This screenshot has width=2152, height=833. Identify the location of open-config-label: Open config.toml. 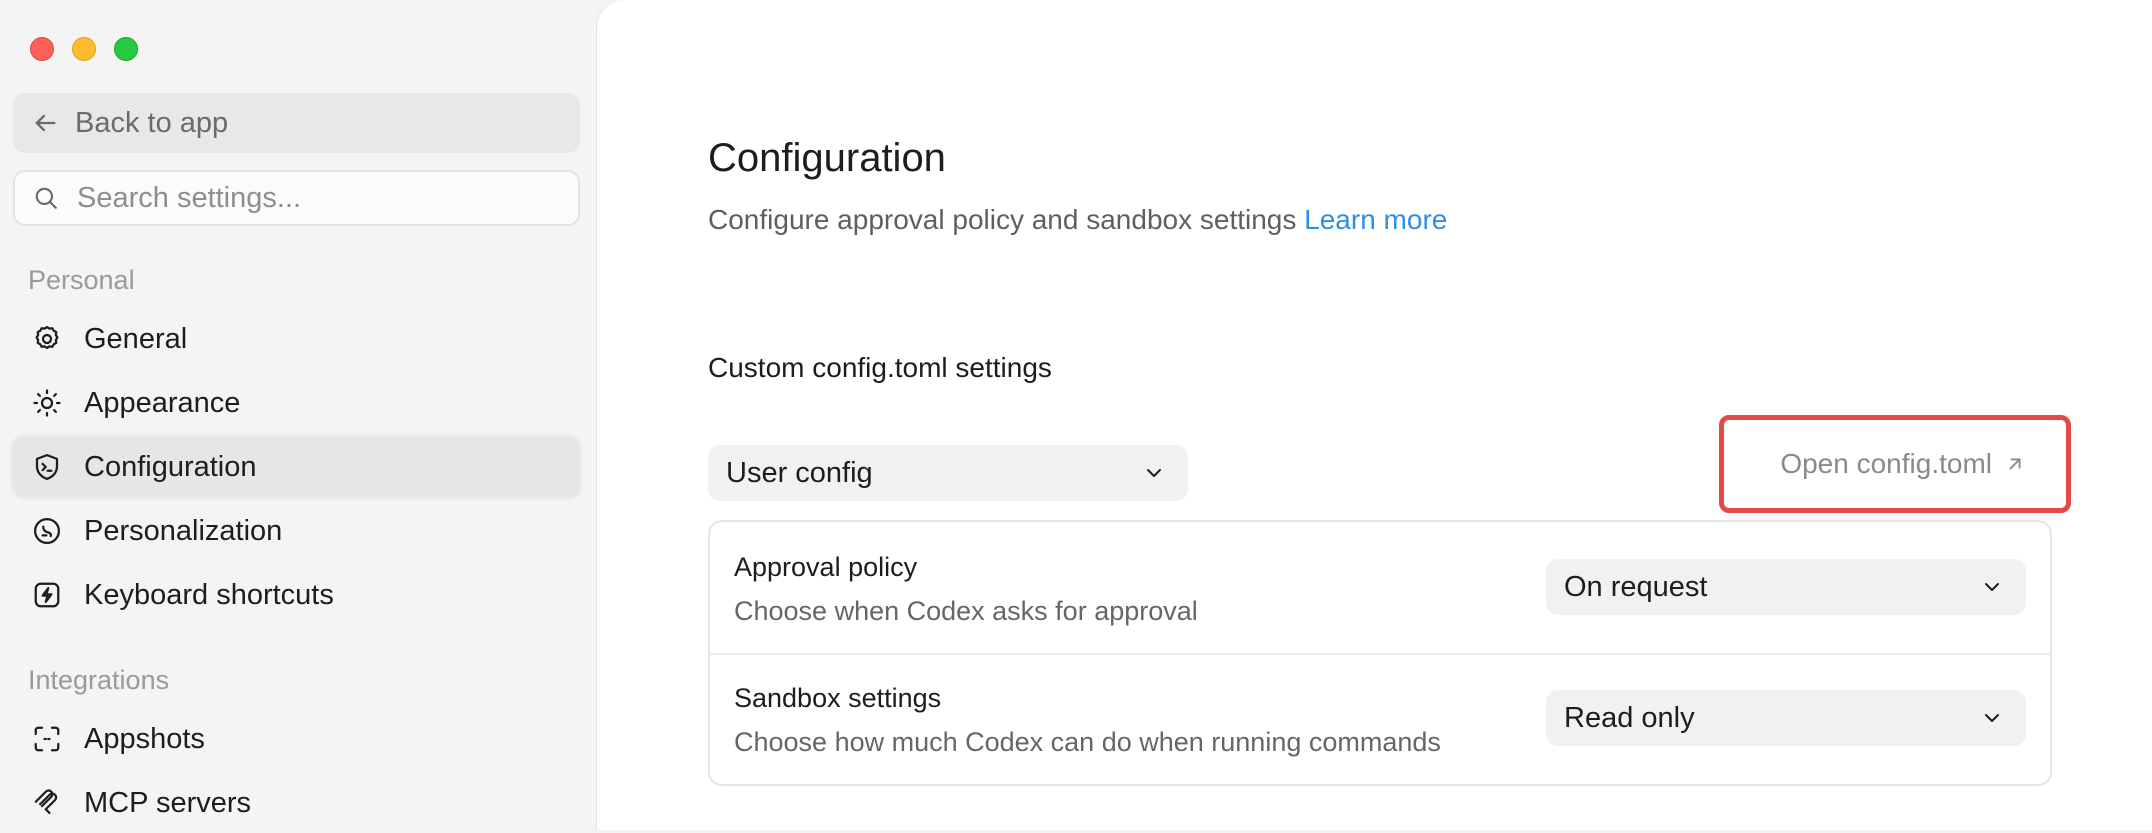
(1886, 463).